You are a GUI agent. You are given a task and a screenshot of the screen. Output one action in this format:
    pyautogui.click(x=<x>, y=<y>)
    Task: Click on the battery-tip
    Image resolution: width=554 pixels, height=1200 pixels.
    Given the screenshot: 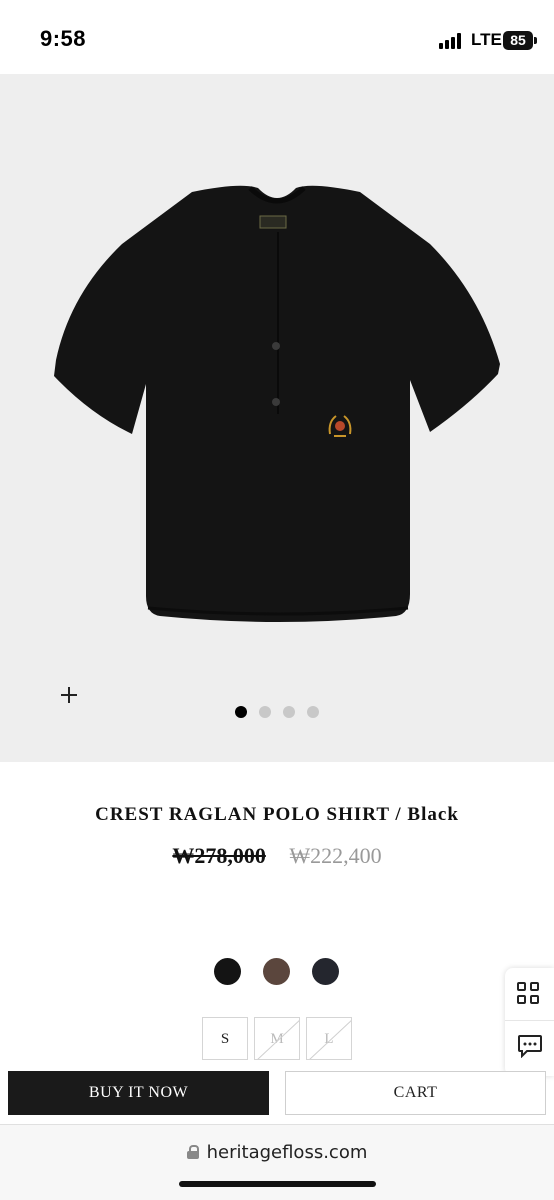 What is the action you would take?
    pyautogui.click(x=535, y=40)
    